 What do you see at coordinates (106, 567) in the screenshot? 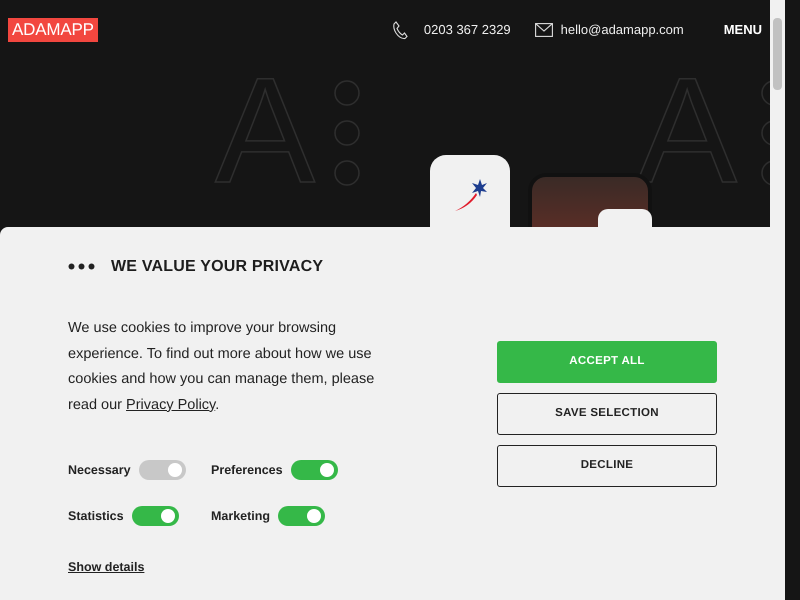
I see `show-details-link: Show details` at bounding box center [106, 567].